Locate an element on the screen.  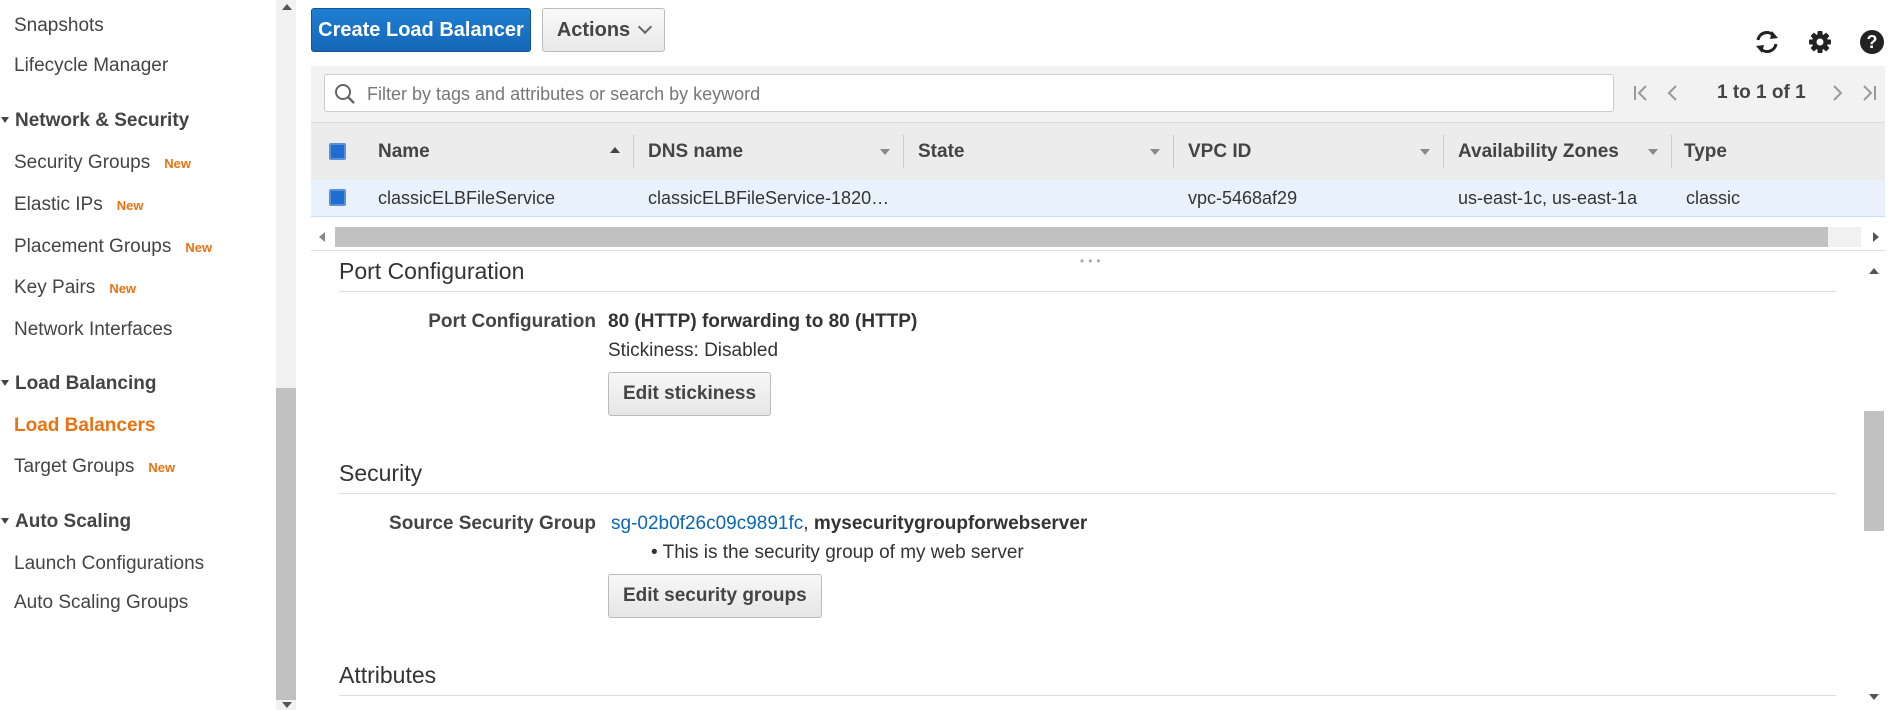
edit-security-groups-button: Edit security groups is located at coordinates (715, 596).